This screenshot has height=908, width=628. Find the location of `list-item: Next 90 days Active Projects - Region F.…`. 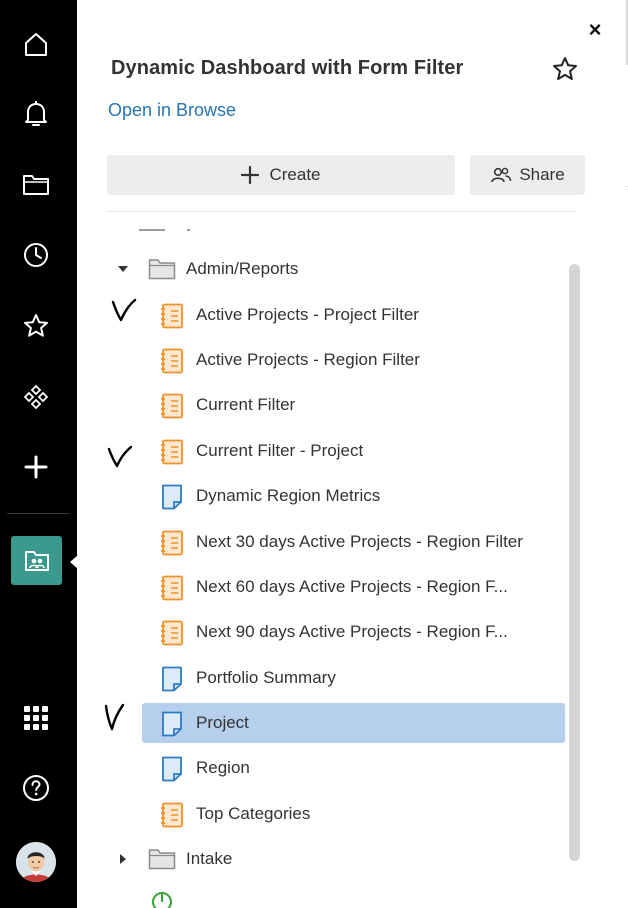

list-item: Next 90 days Active Projects - Region F.… is located at coordinates (327, 632).